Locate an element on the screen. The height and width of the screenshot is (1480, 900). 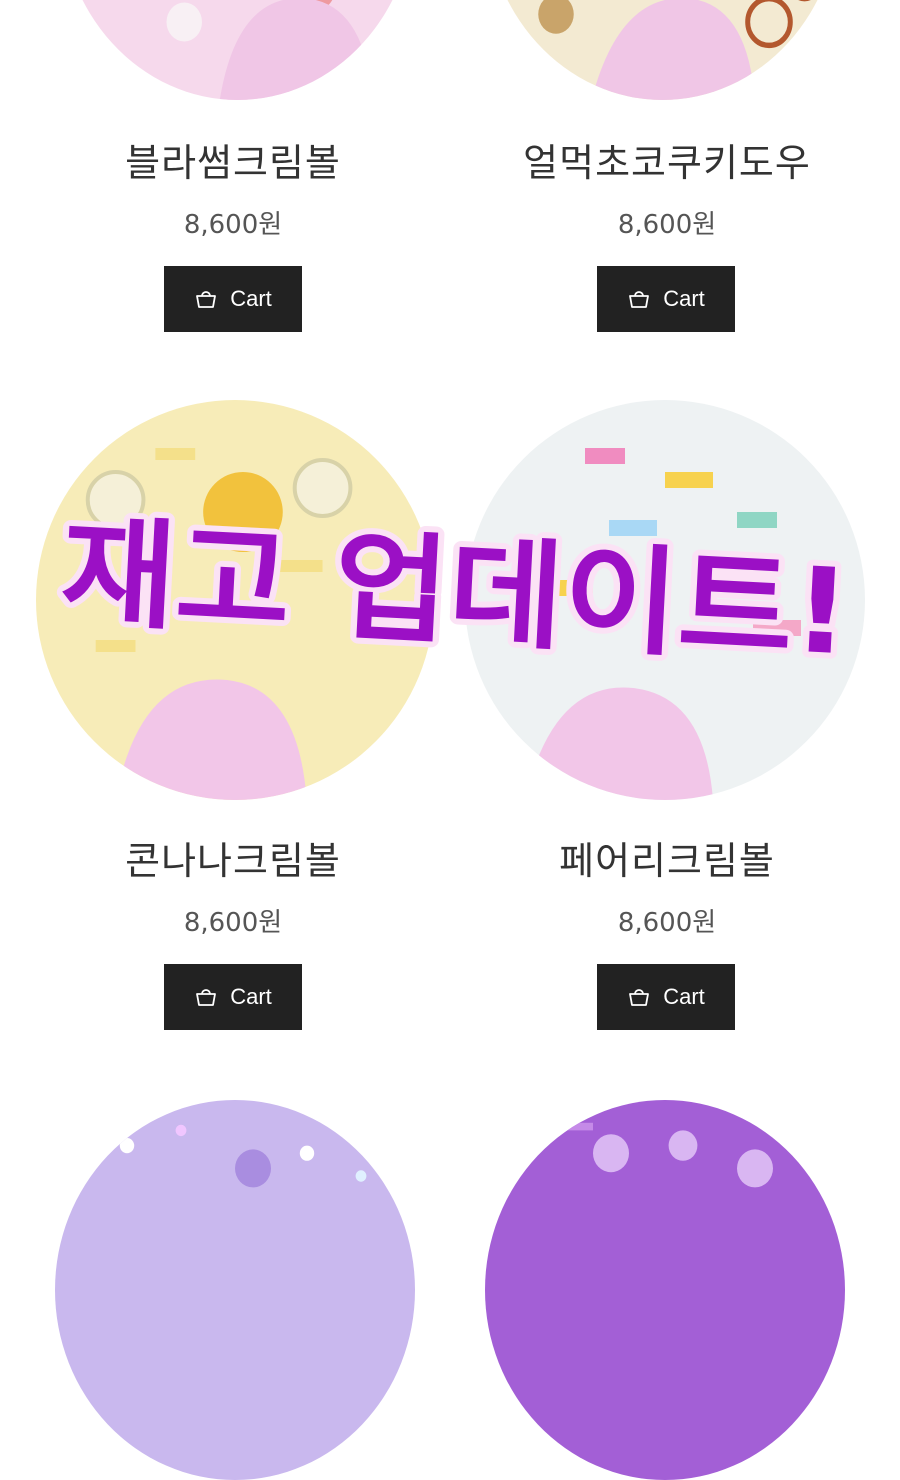
product-name: 얼먹초코쿠키도우 is located at coordinates (667, 159).